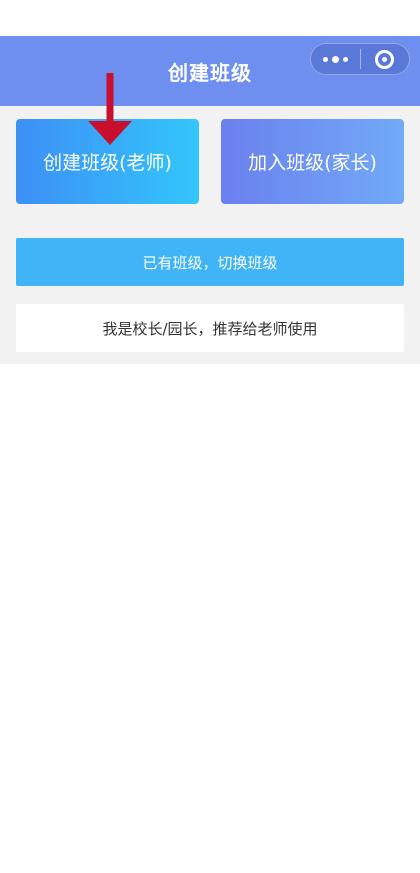 This screenshot has height=873, width=420. I want to click on page-title: 创建班级, so click(210, 72).